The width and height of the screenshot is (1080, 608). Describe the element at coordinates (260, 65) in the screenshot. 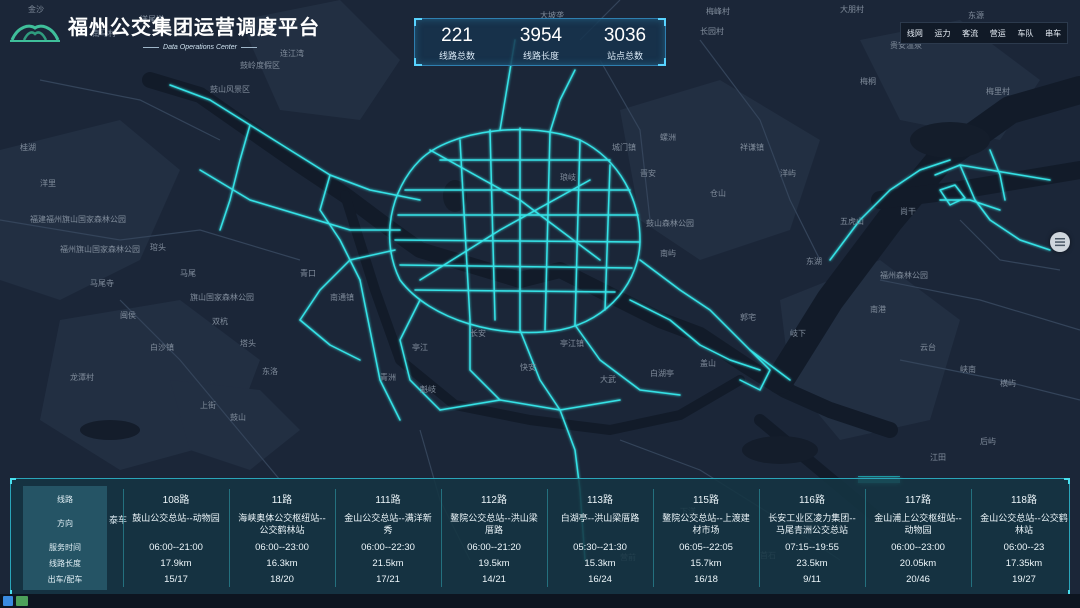

I see `map-place-label: 鼓岭度假区` at that location.